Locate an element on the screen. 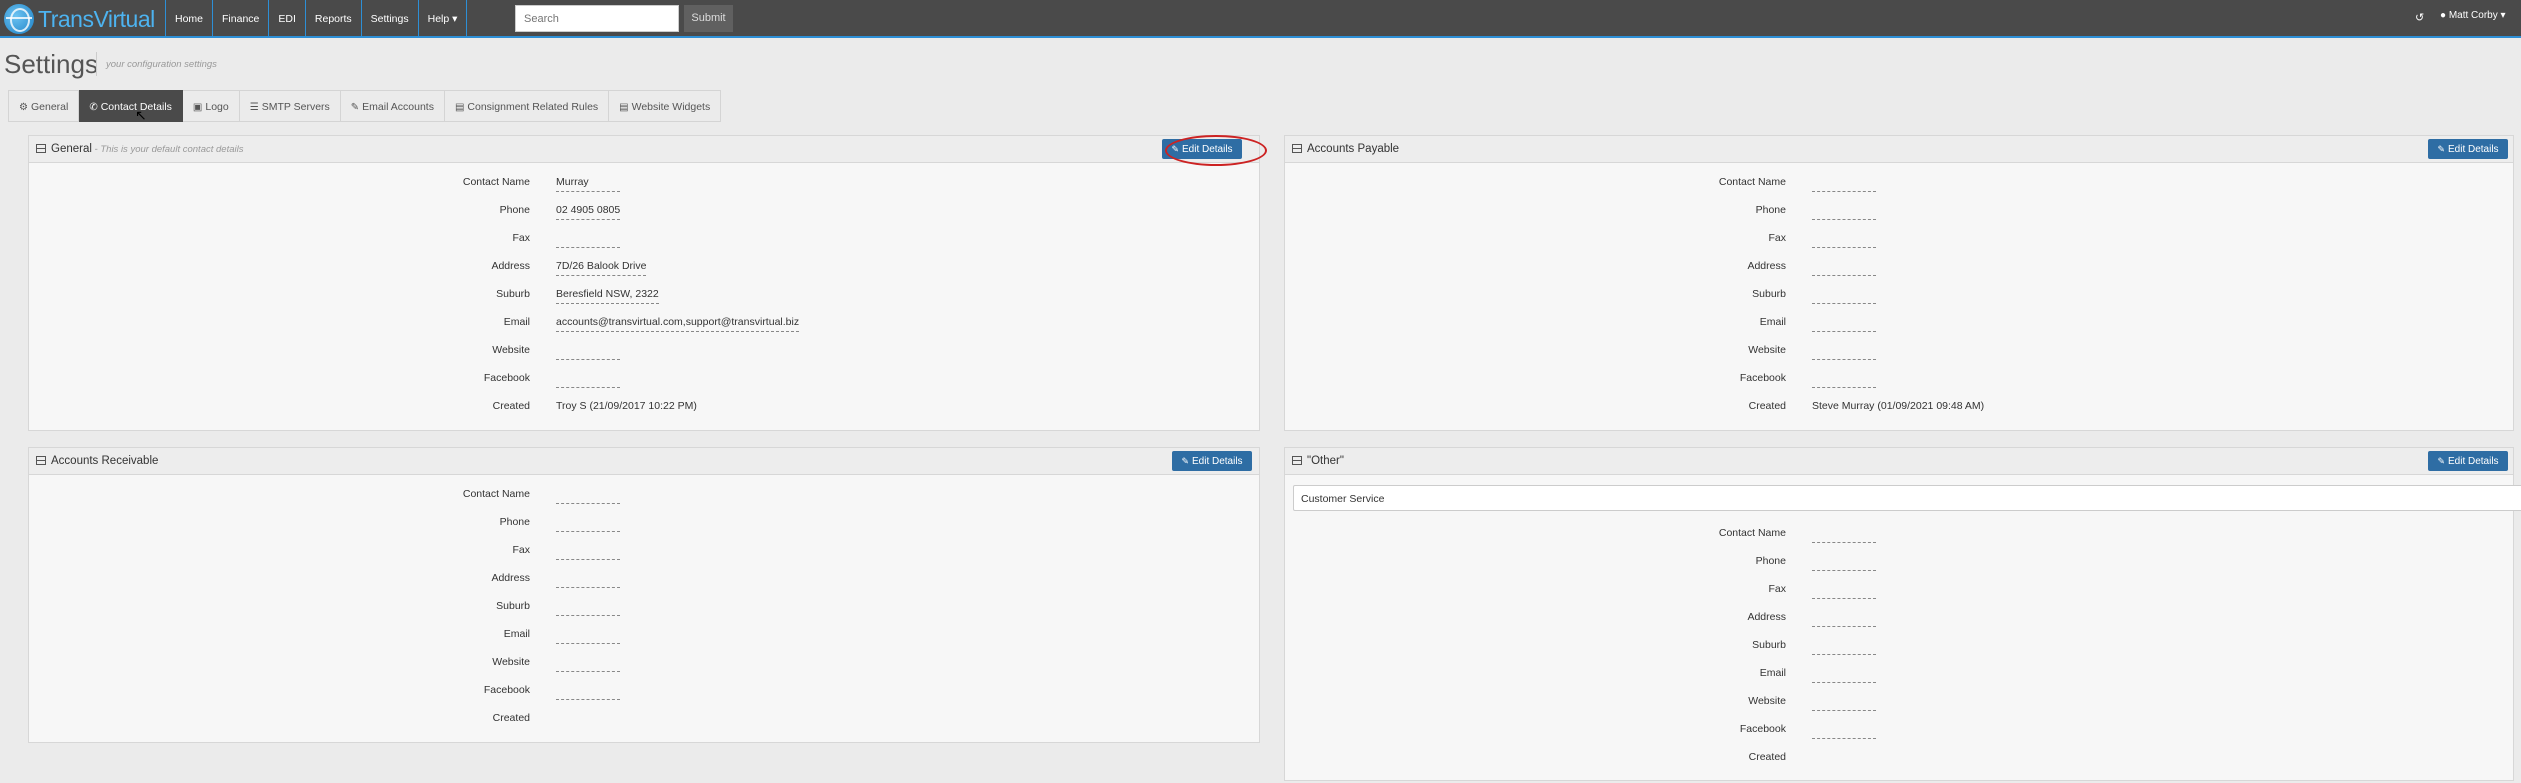 This screenshot has width=2521, height=783. field-row-phone: Phone 02 4905 0805 is located at coordinates (644, 212).